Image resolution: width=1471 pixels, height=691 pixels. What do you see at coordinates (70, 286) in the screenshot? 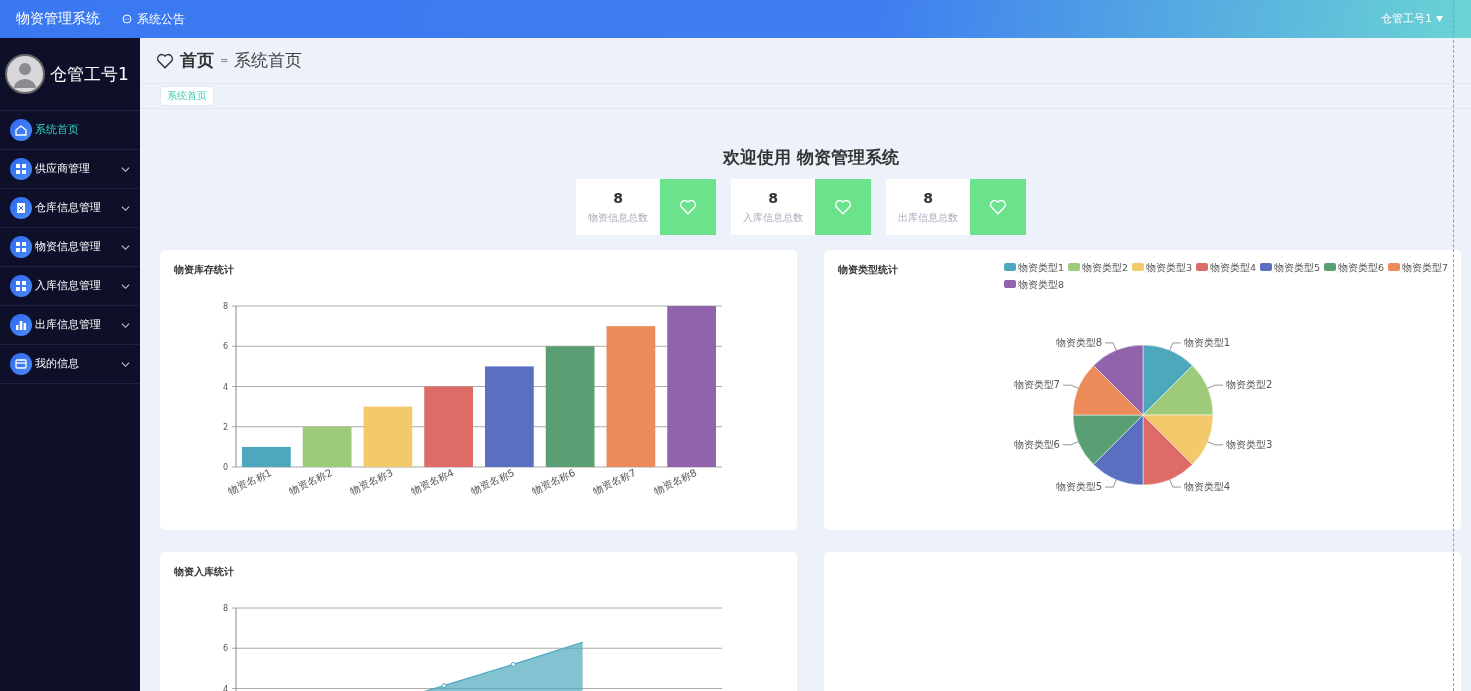
I see `menu-item: 入库信息管理` at bounding box center [70, 286].